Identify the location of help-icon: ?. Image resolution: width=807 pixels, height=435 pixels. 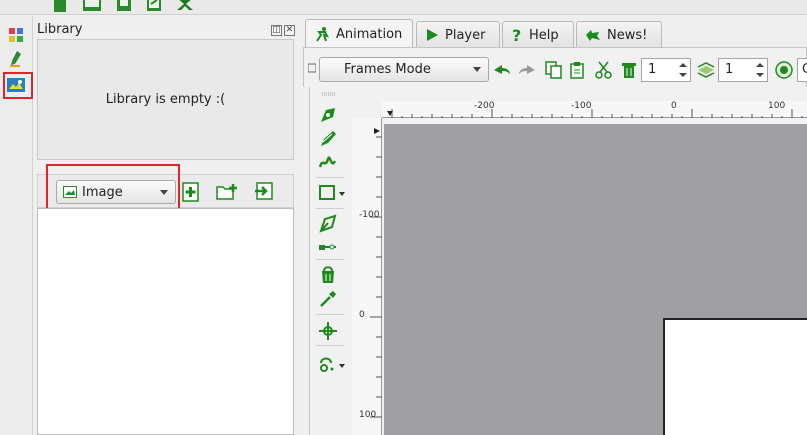
(516, 35).